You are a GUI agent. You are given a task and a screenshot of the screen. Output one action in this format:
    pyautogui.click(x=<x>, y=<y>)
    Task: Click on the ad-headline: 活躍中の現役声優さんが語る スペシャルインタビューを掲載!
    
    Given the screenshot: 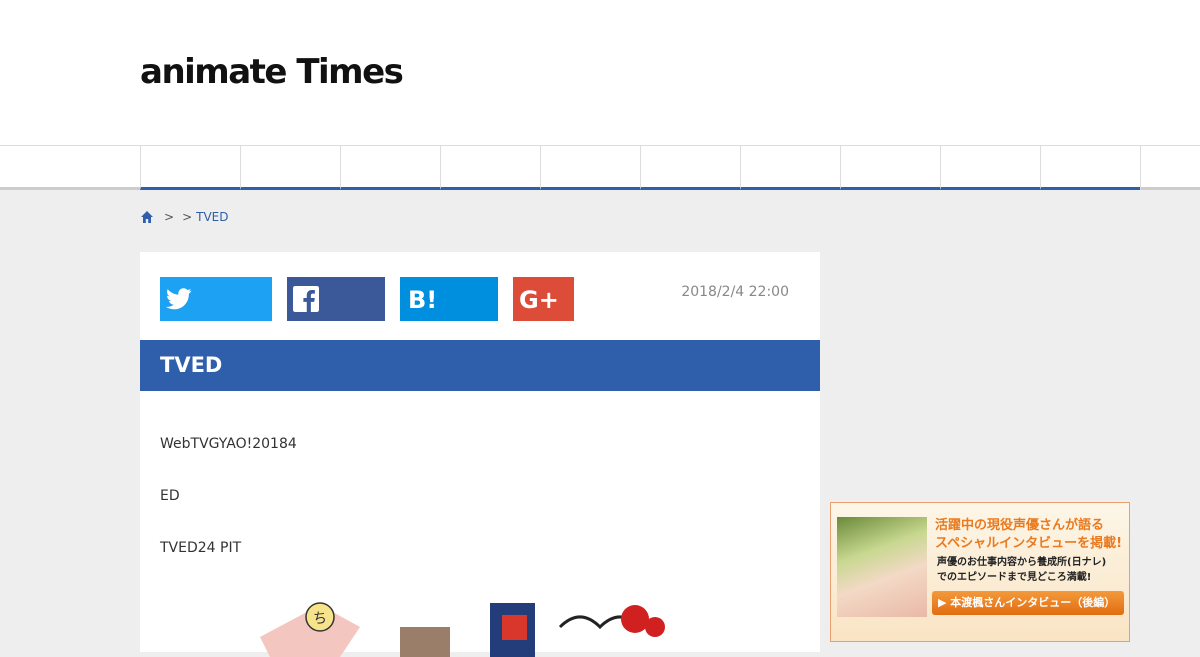 What is the action you would take?
    pyautogui.click(x=1029, y=534)
    